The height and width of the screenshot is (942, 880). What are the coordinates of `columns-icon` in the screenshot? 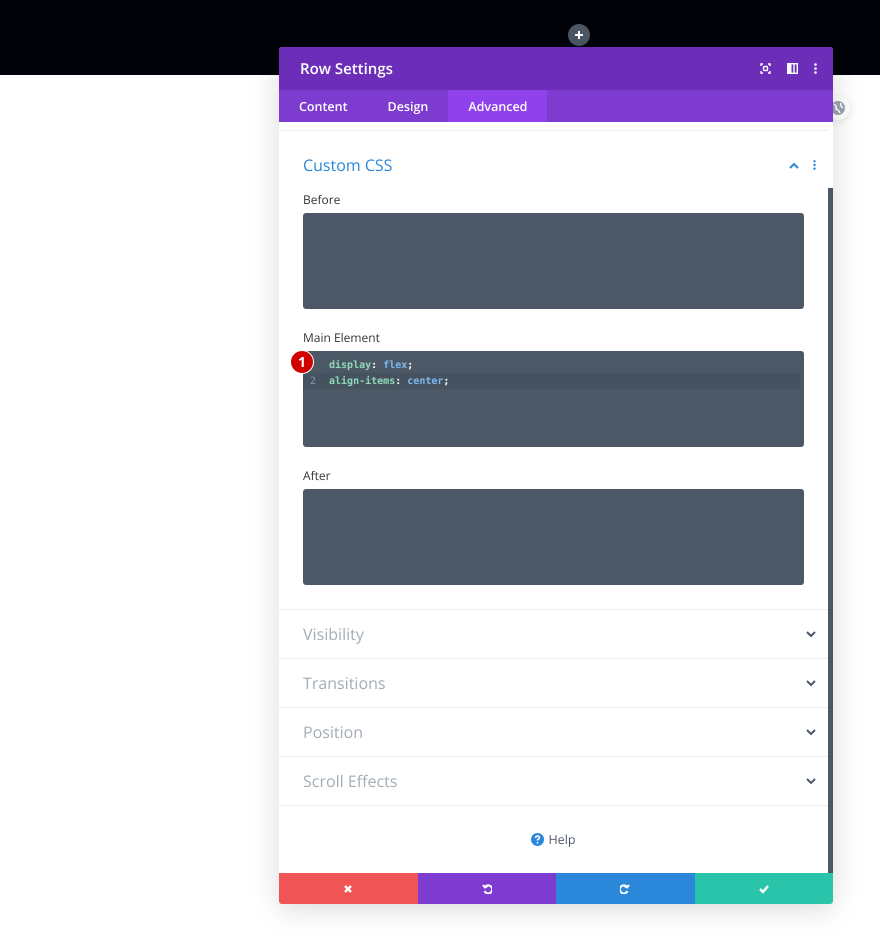 It's located at (792, 68).